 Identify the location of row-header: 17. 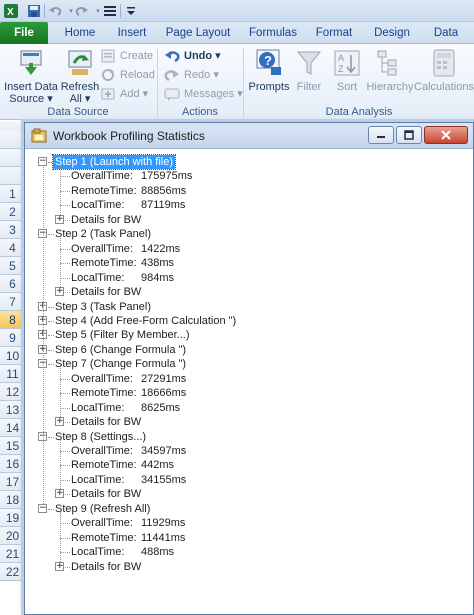
(13, 482).